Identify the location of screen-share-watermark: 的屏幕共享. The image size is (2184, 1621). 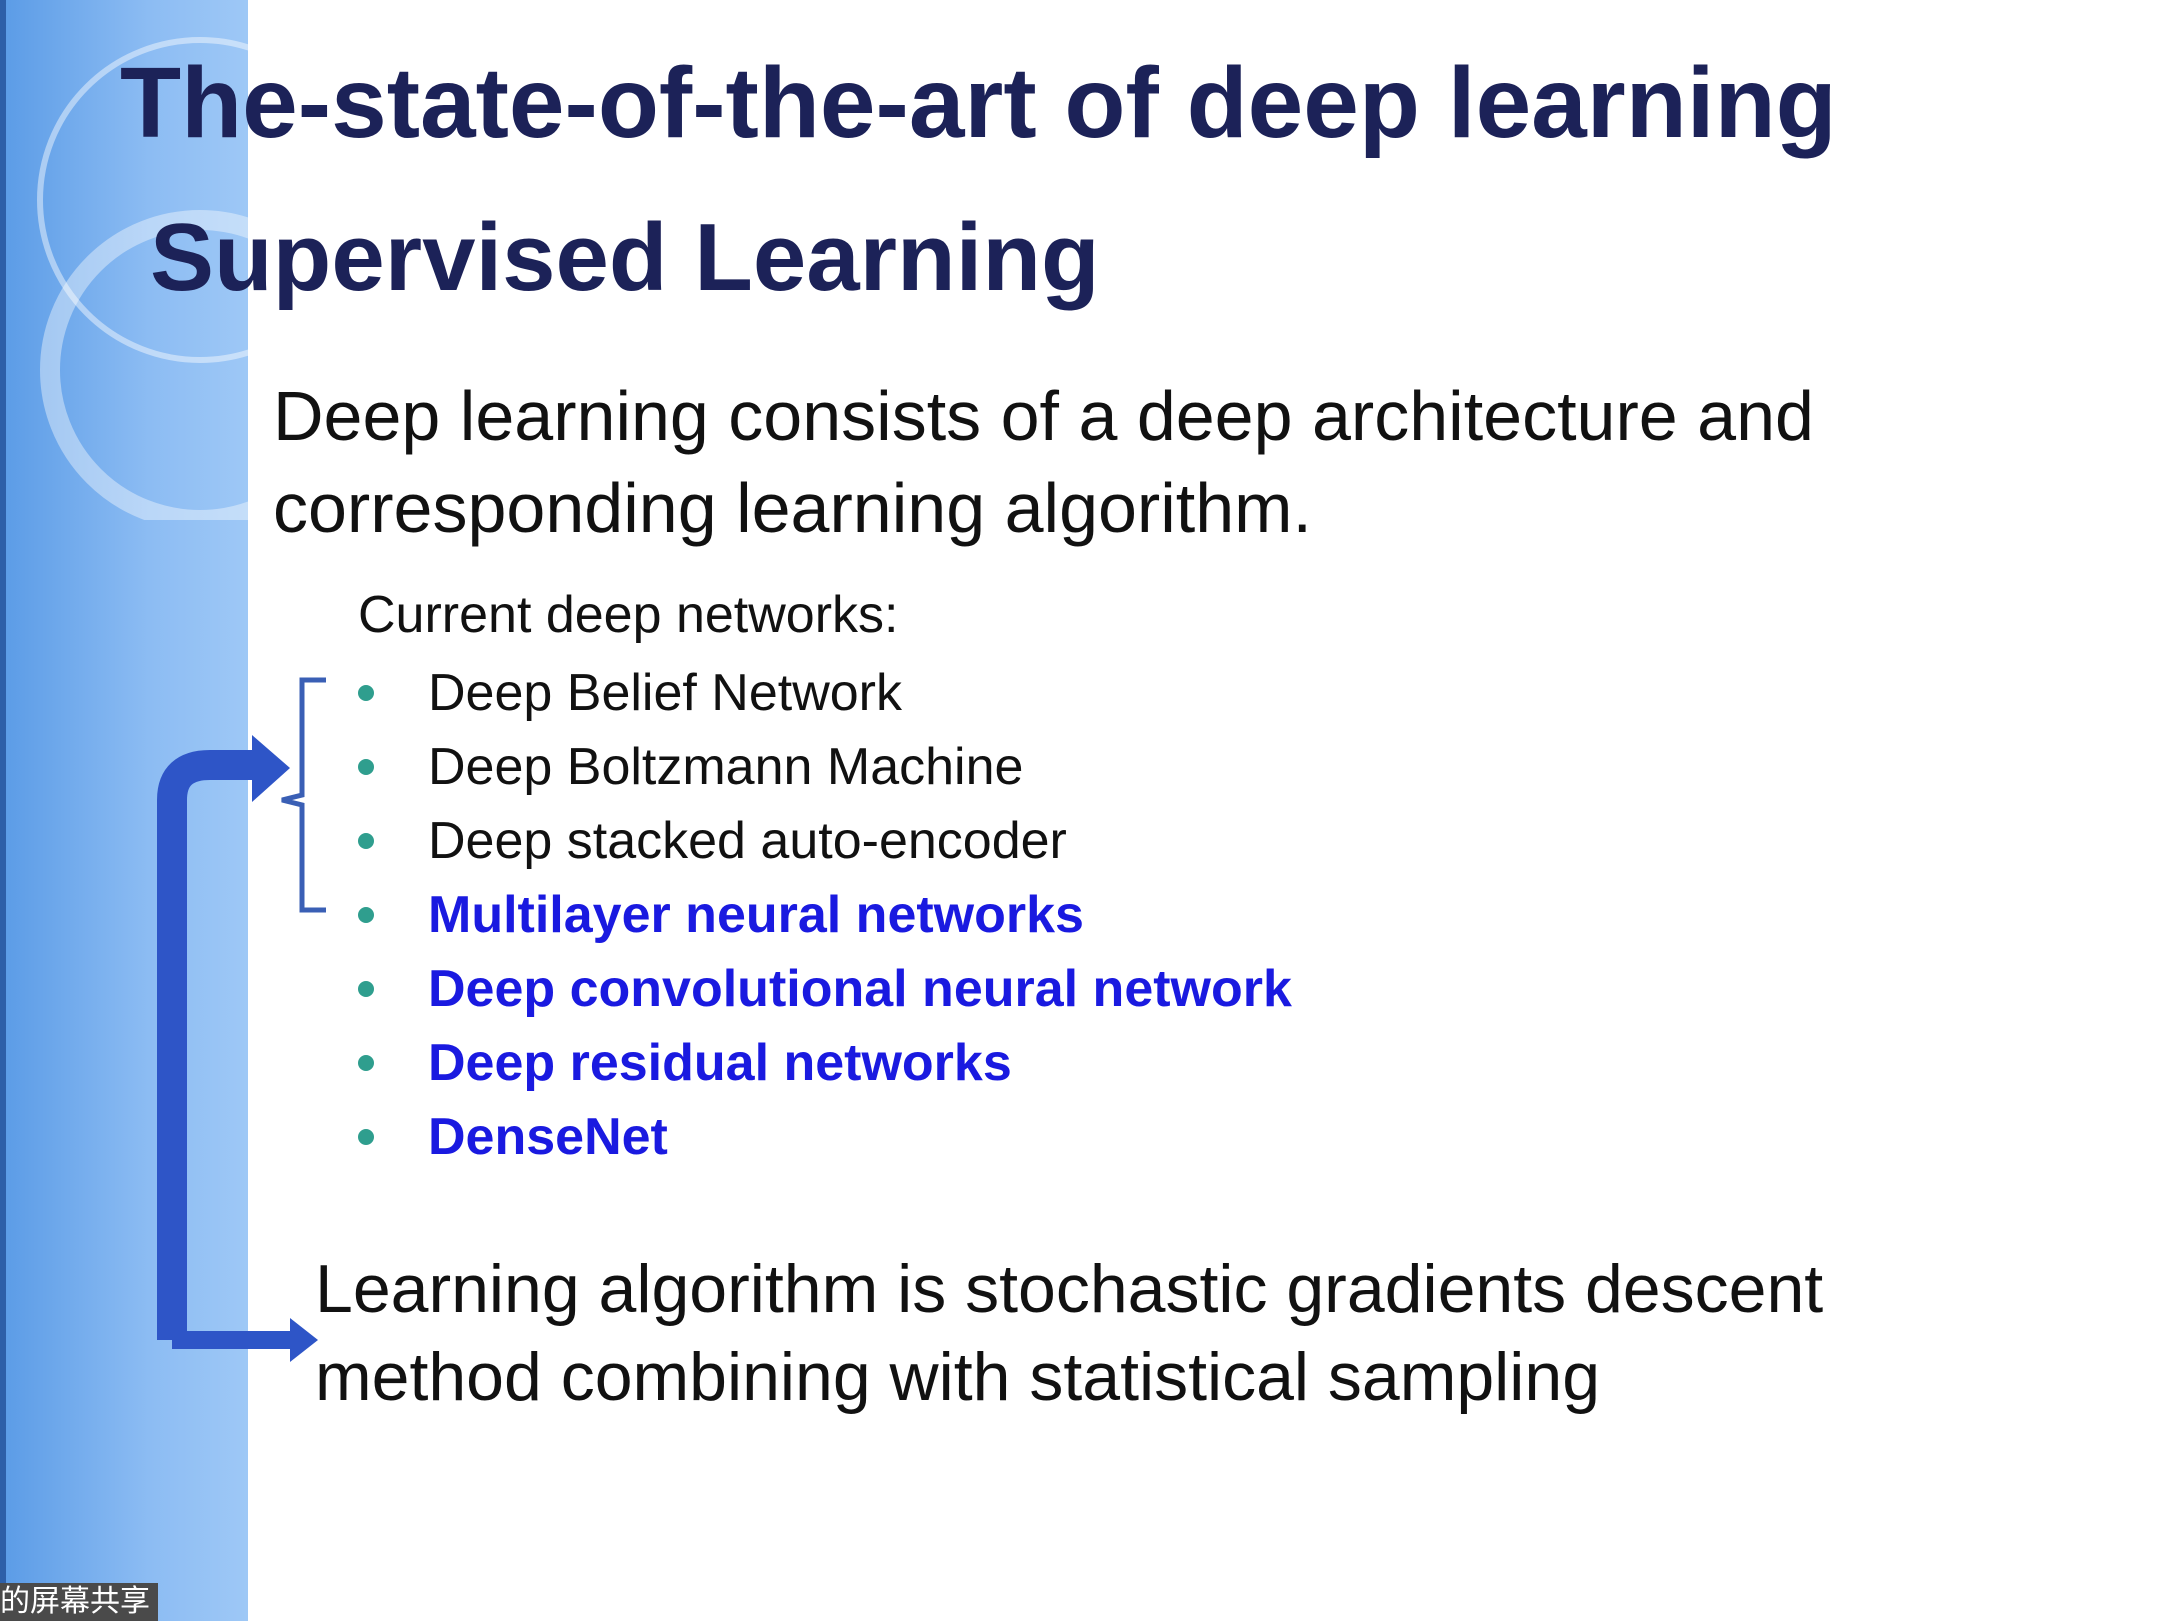
(79, 1602).